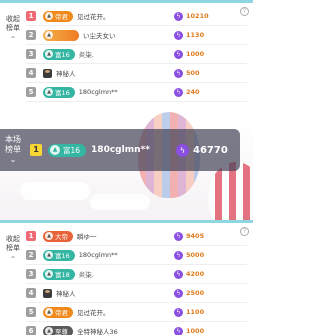  Describe the element at coordinates (189, 312) in the screenshot. I see `user-score: ϟ 1100` at that location.